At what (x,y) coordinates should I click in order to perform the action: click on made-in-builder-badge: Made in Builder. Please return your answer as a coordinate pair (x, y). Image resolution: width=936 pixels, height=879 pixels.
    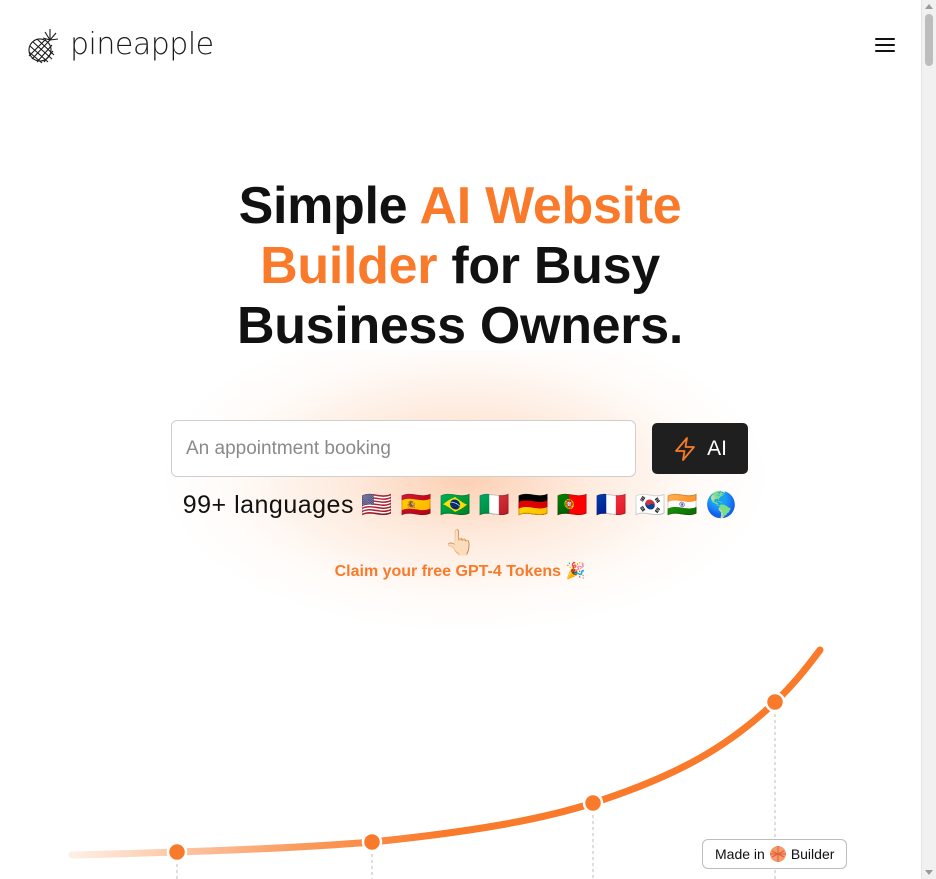
    Looking at the image, I should click on (775, 854).